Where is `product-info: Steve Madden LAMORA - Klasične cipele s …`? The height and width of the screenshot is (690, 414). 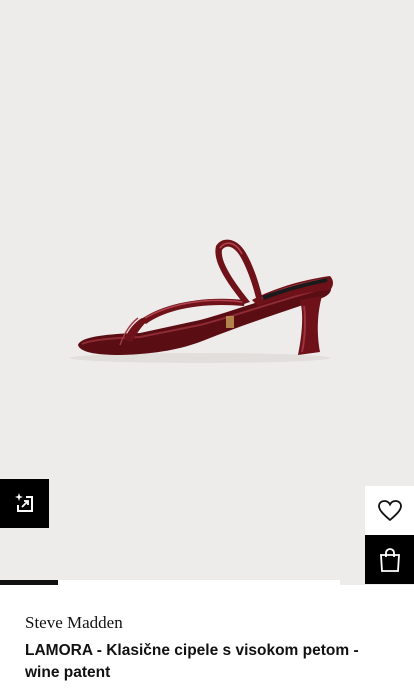
product-info: Steve Madden LAMORA - Klasične cipele s … is located at coordinates (210, 648).